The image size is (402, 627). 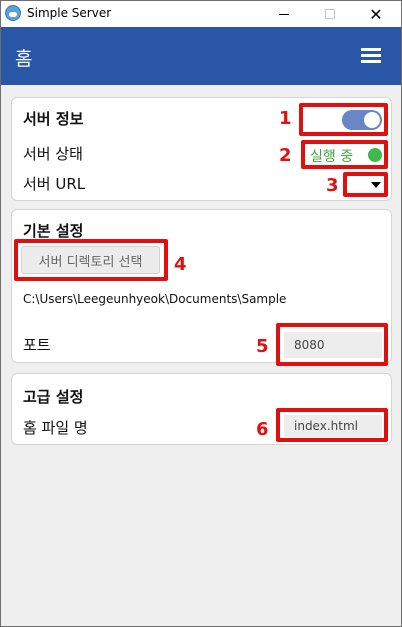 I want to click on status-indicator-icon, so click(x=375, y=155).